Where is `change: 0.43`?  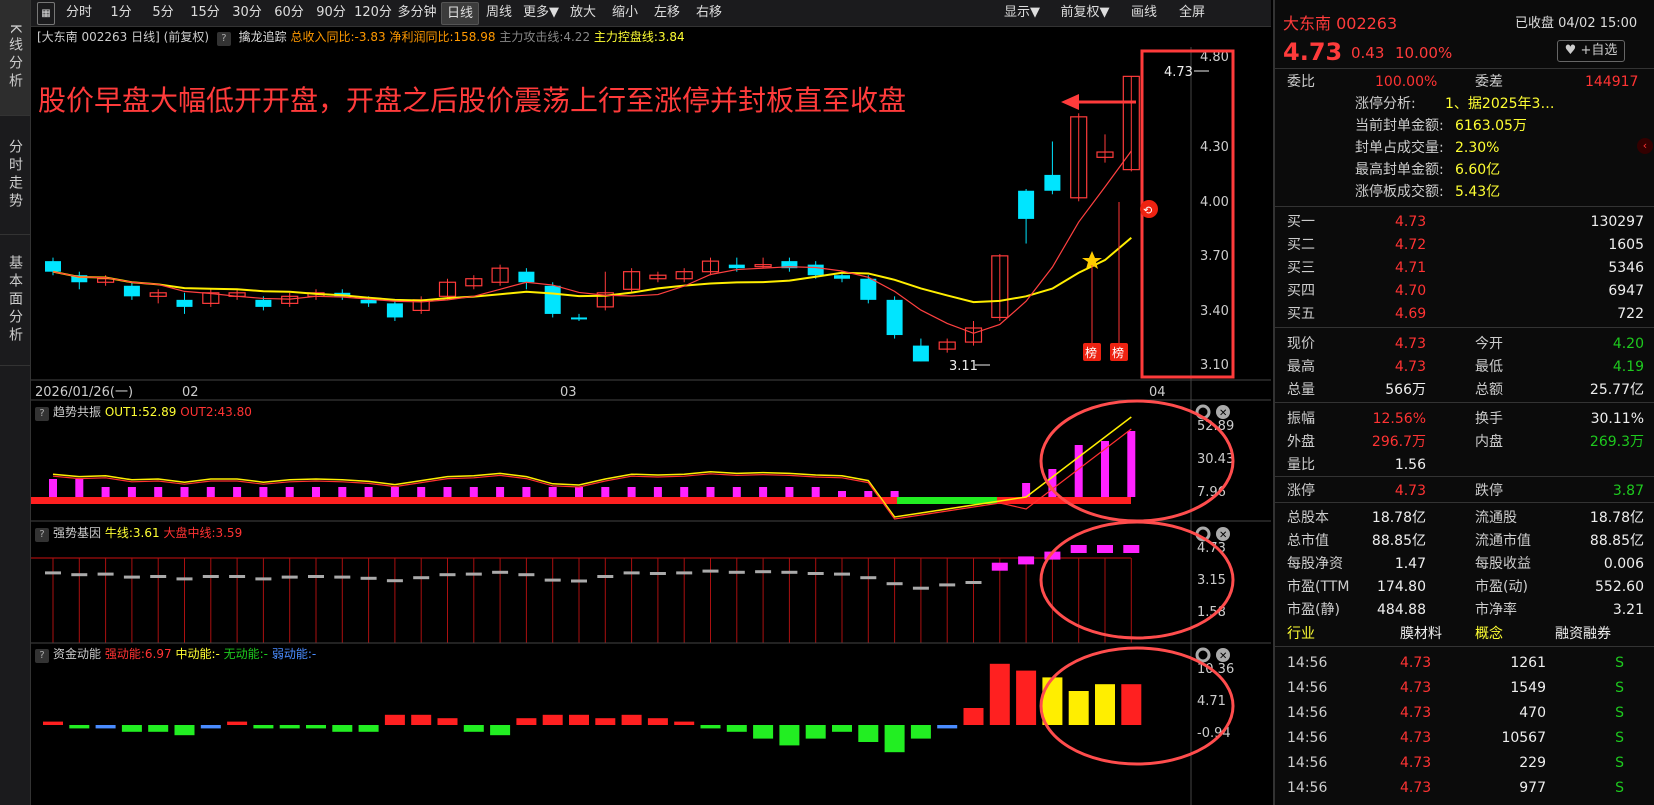 change: 0.43 is located at coordinates (1368, 53).